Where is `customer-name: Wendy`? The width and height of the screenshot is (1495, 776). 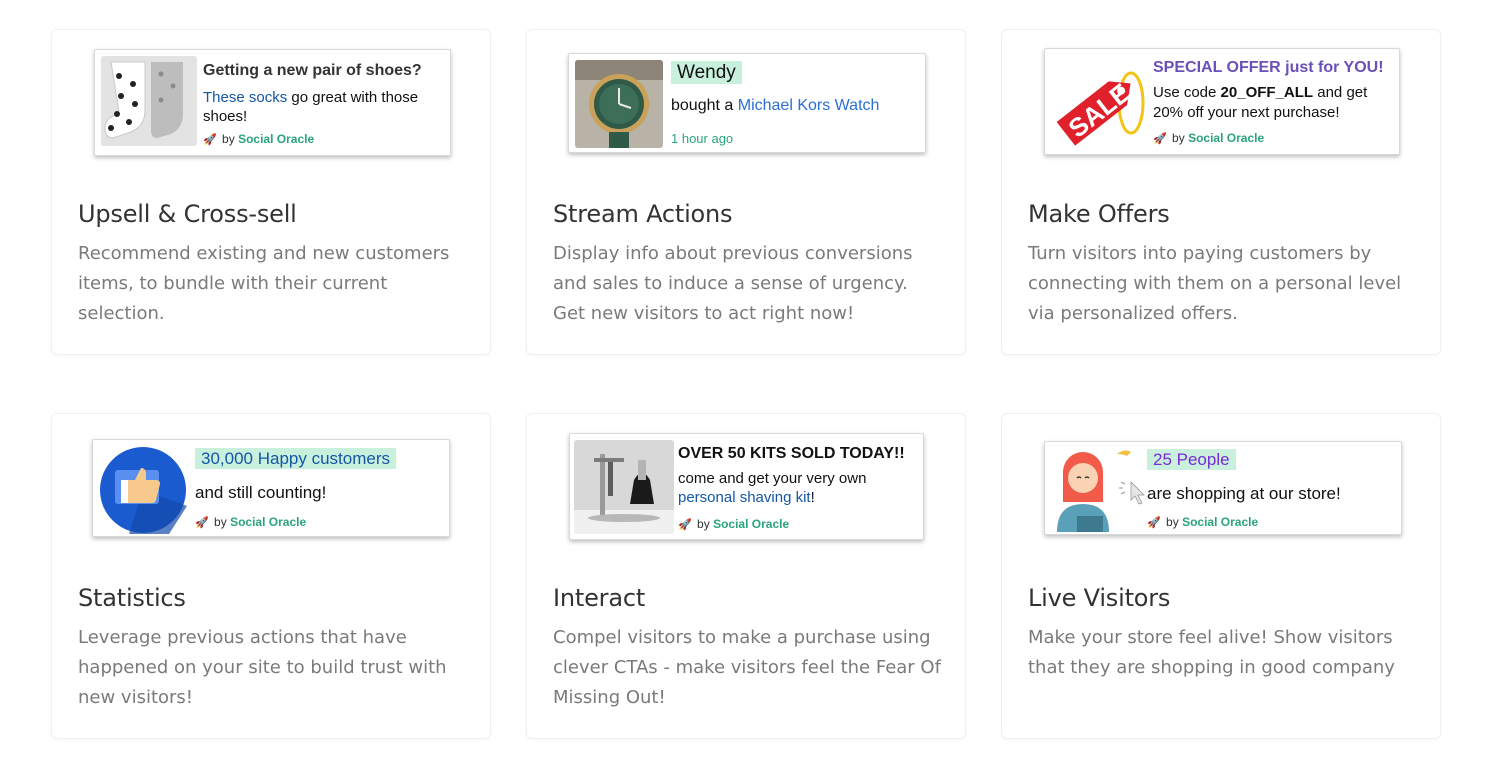 customer-name: Wendy is located at coordinates (706, 72).